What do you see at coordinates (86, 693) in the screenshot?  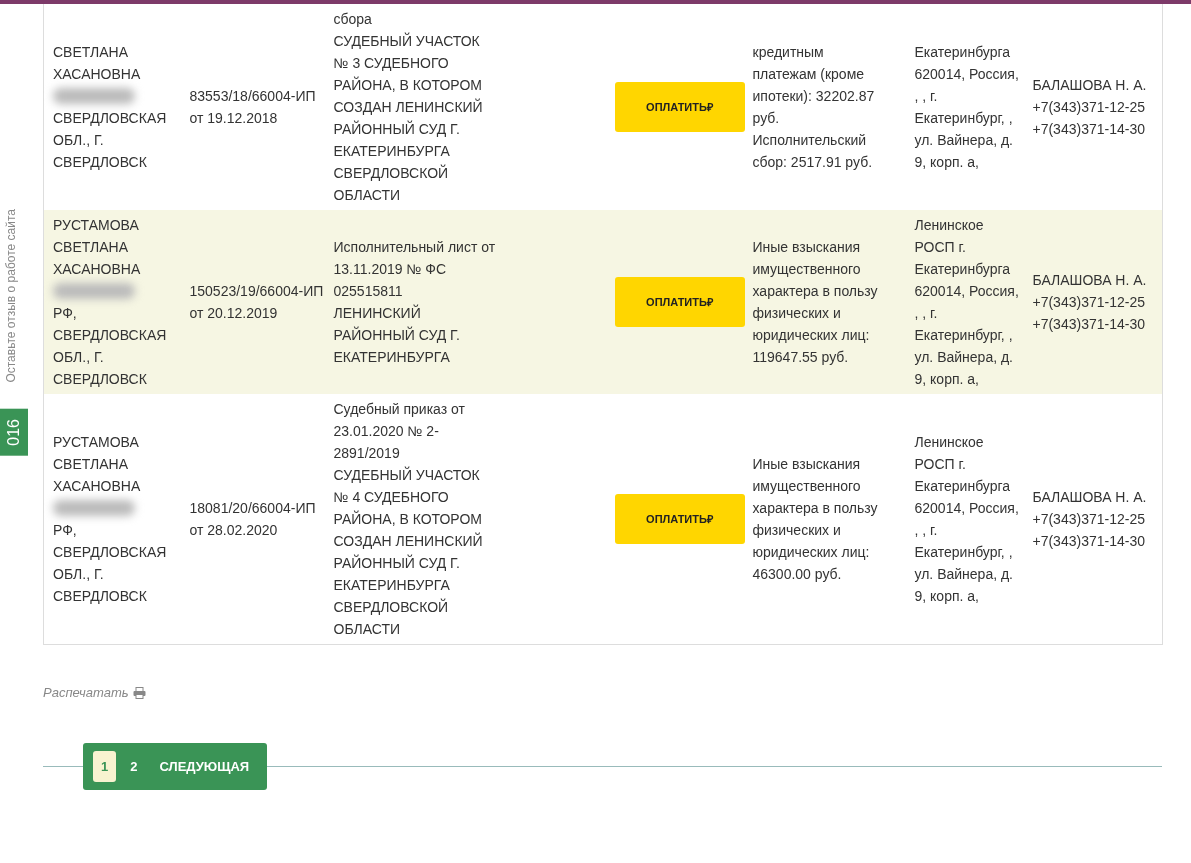 I see `print-link: Распечатать` at bounding box center [86, 693].